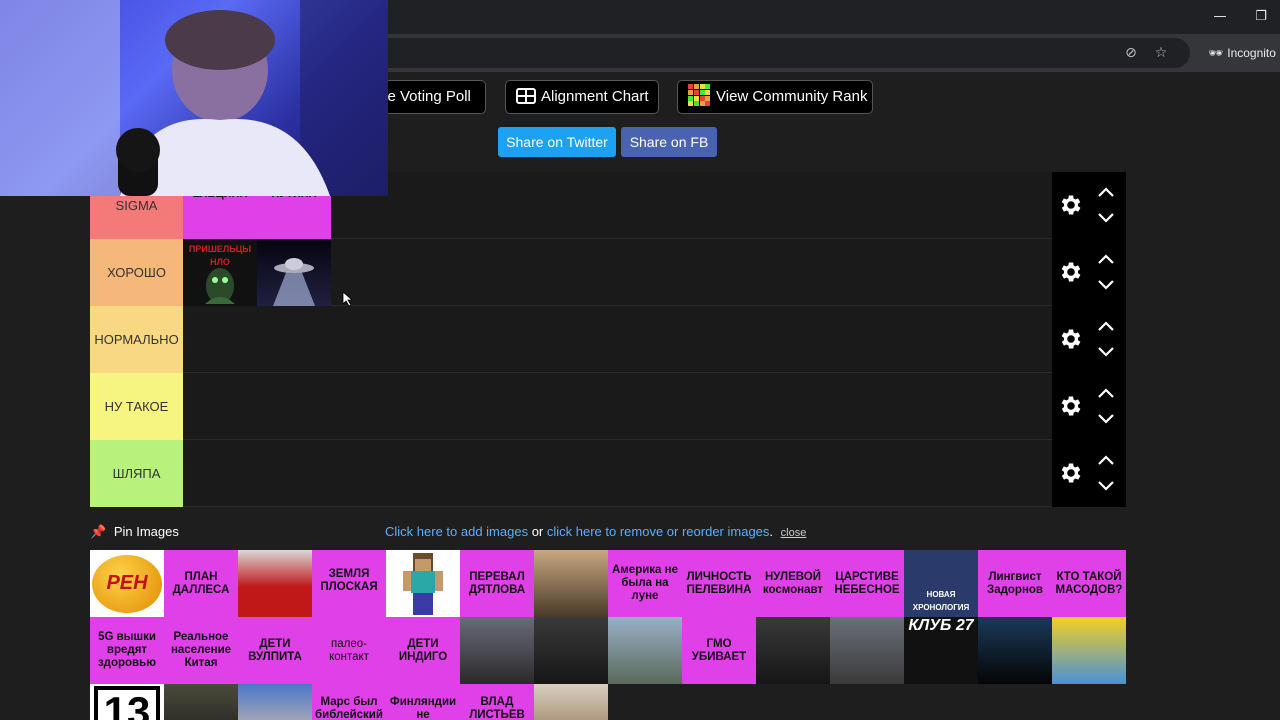 The image size is (1280, 720). Describe the element at coordinates (497, 702) in the screenshot. I see `pool-item: ВЛАД ЛИСТЬЕВ` at that location.